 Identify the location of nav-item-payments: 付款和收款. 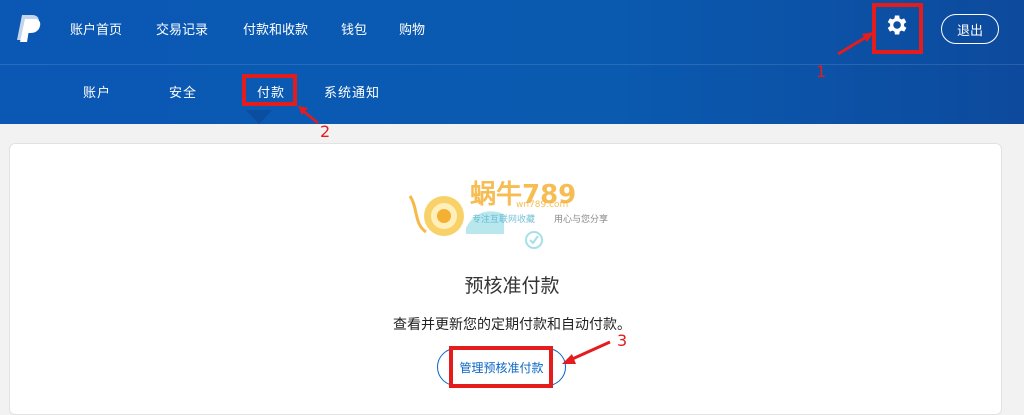
(275, 28).